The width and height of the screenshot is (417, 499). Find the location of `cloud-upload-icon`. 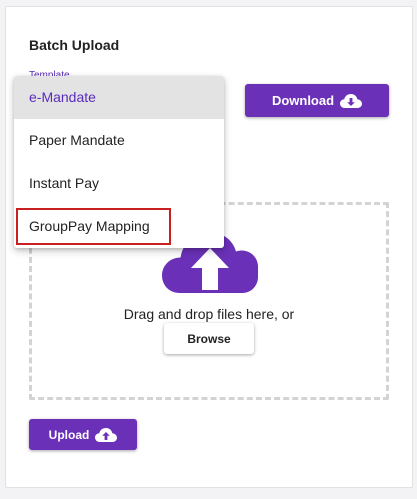

cloud-upload-icon is located at coordinates (106, 435).